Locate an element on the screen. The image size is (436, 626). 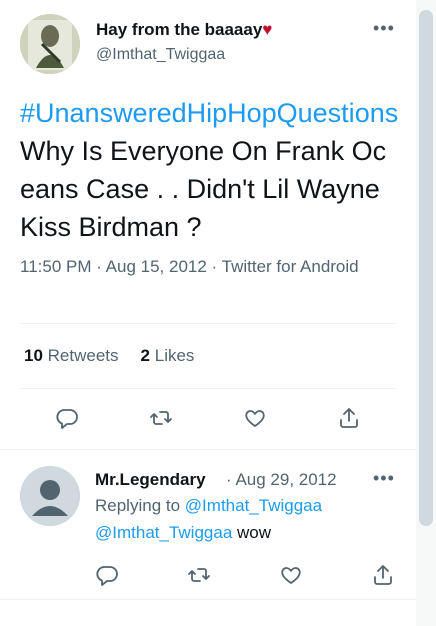
replying-to-line: Replying to @Imthat_Twiggaa is located at coordinates (209, 505).